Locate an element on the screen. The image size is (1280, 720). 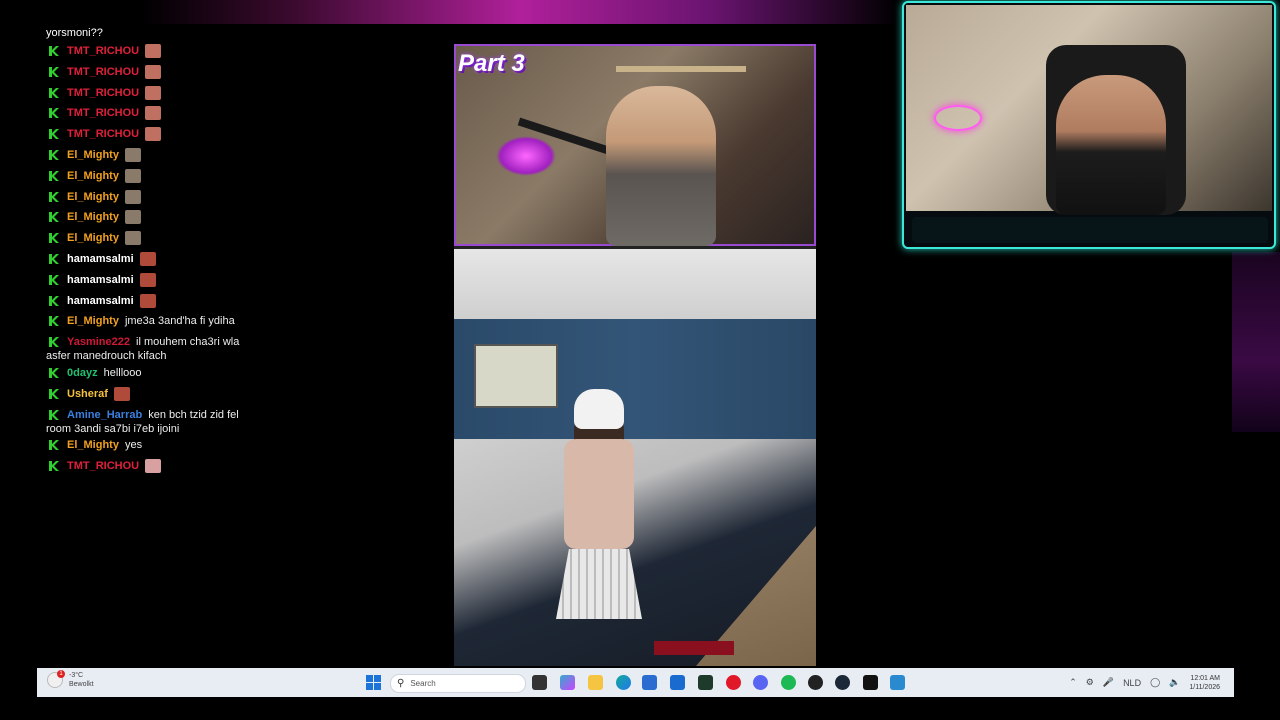
outlook-icon is located at coordinates (677, 682).